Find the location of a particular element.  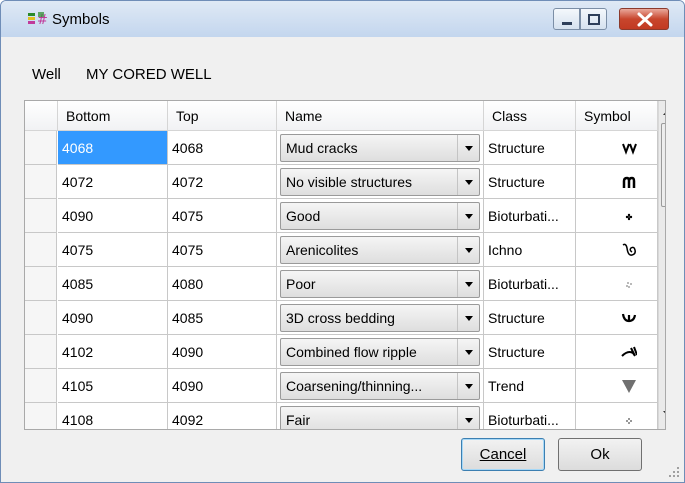

no-visible-structures-icon is located at coordinates (629, 183).